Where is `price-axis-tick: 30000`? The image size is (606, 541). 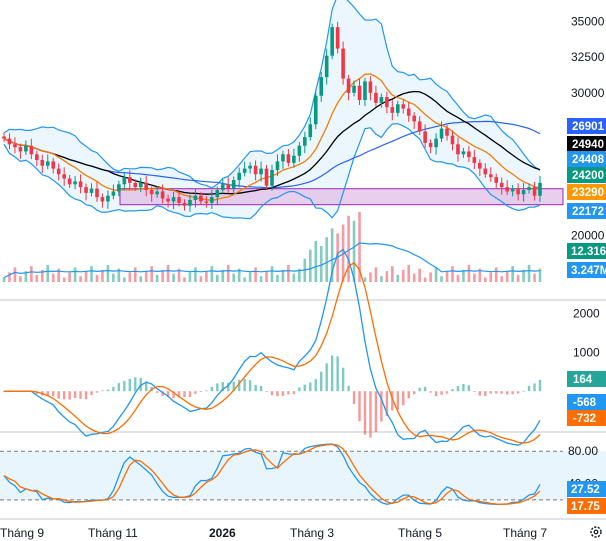
price-axis-tick: 30000 is located at coordinates (588, 93).